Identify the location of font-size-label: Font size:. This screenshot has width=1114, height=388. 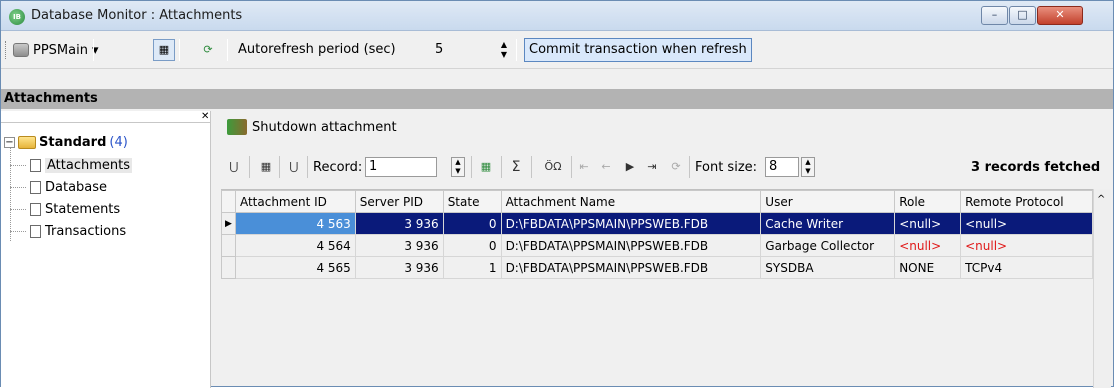
(726, 167).